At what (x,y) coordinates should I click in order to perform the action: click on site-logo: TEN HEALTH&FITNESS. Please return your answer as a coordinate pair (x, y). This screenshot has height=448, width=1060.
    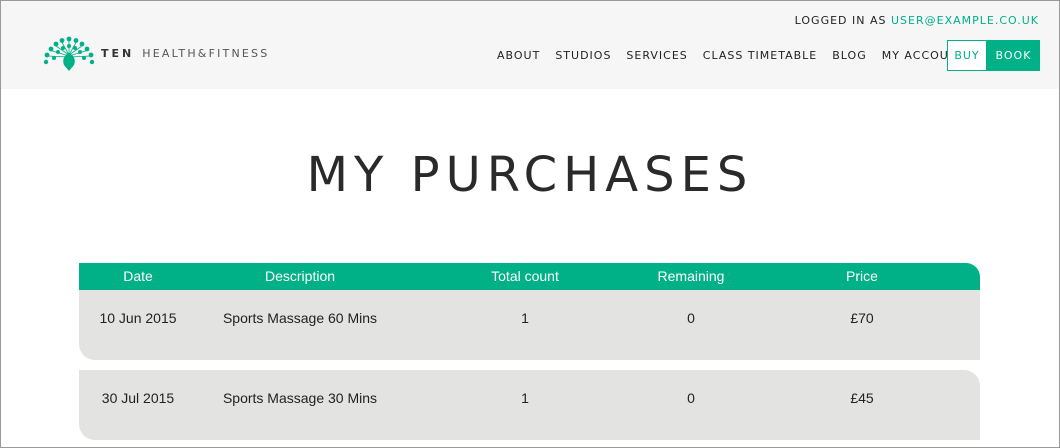
    Looking at the image, I should click on (156, 53).